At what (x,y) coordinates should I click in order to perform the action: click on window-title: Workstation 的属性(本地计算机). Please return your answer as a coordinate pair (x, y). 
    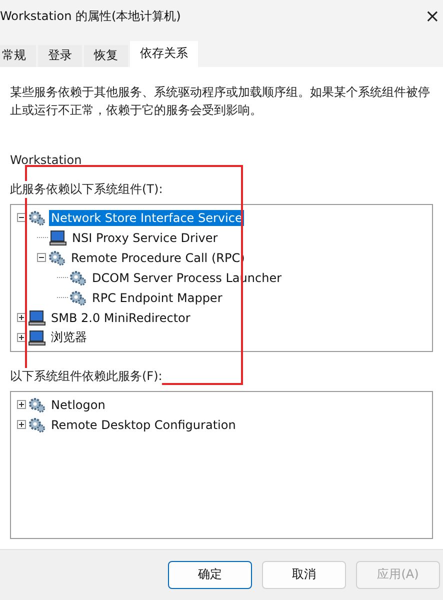
    Looking at the image, I should click on (90, 17).